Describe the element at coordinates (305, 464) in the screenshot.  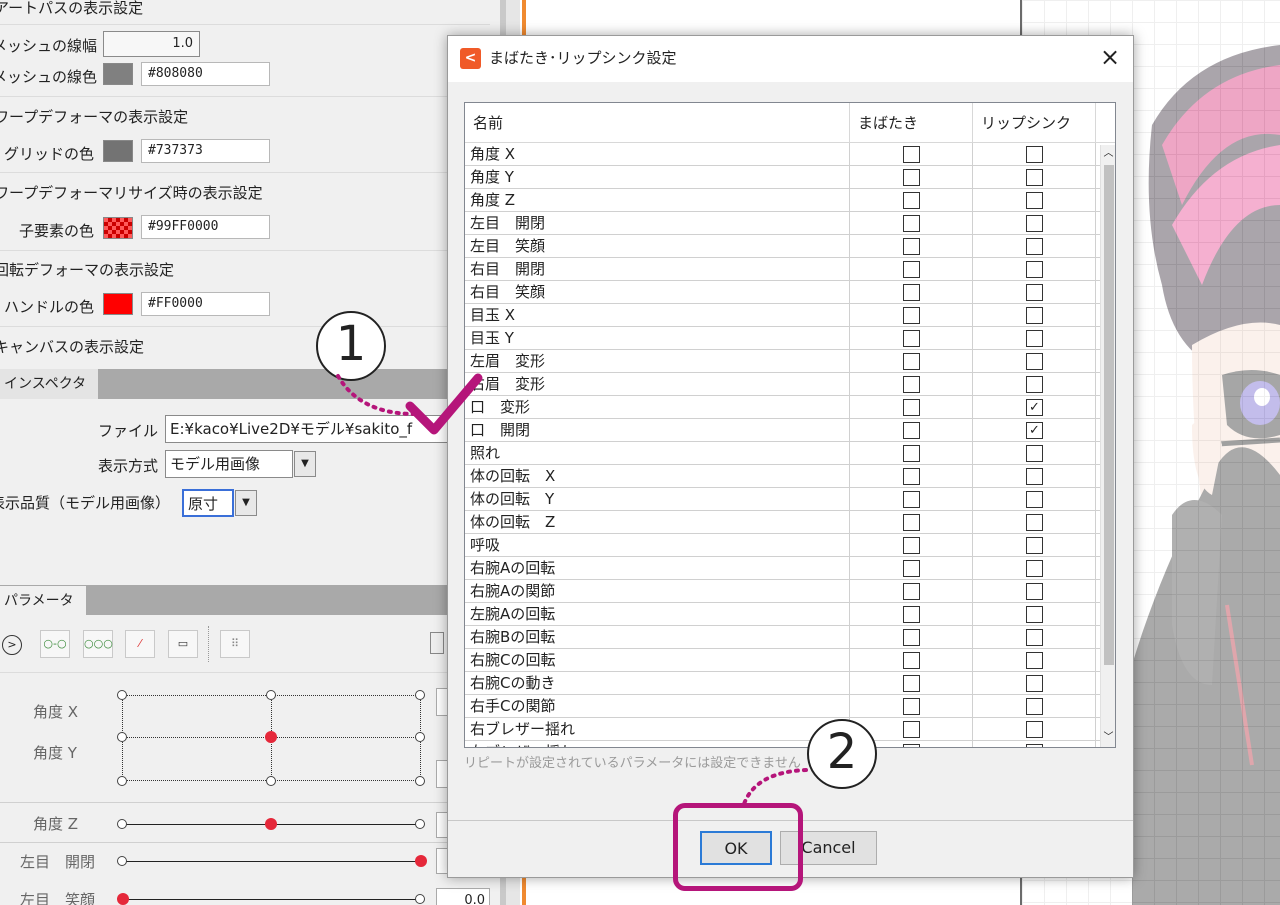
I see `chevron-down-icon: ▼` at that location.